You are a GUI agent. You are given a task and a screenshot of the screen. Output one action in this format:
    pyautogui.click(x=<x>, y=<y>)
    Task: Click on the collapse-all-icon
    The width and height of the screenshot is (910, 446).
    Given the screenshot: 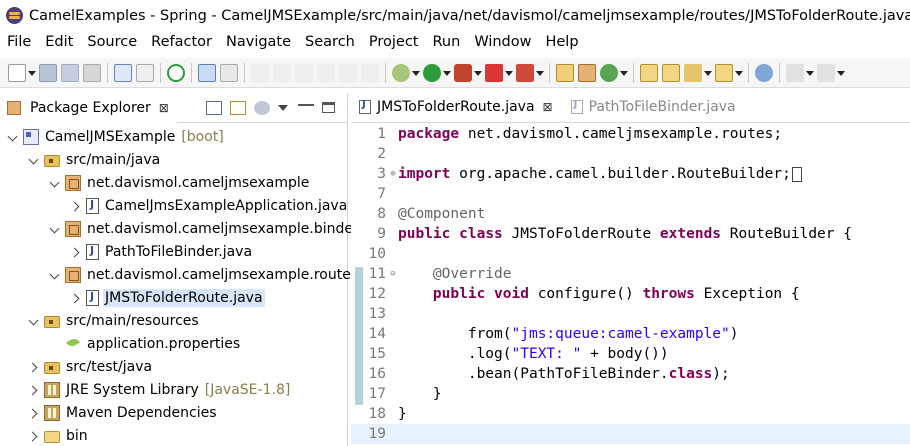 What is the action you would take?
    pyautogui.click(x=214, y=107)
    